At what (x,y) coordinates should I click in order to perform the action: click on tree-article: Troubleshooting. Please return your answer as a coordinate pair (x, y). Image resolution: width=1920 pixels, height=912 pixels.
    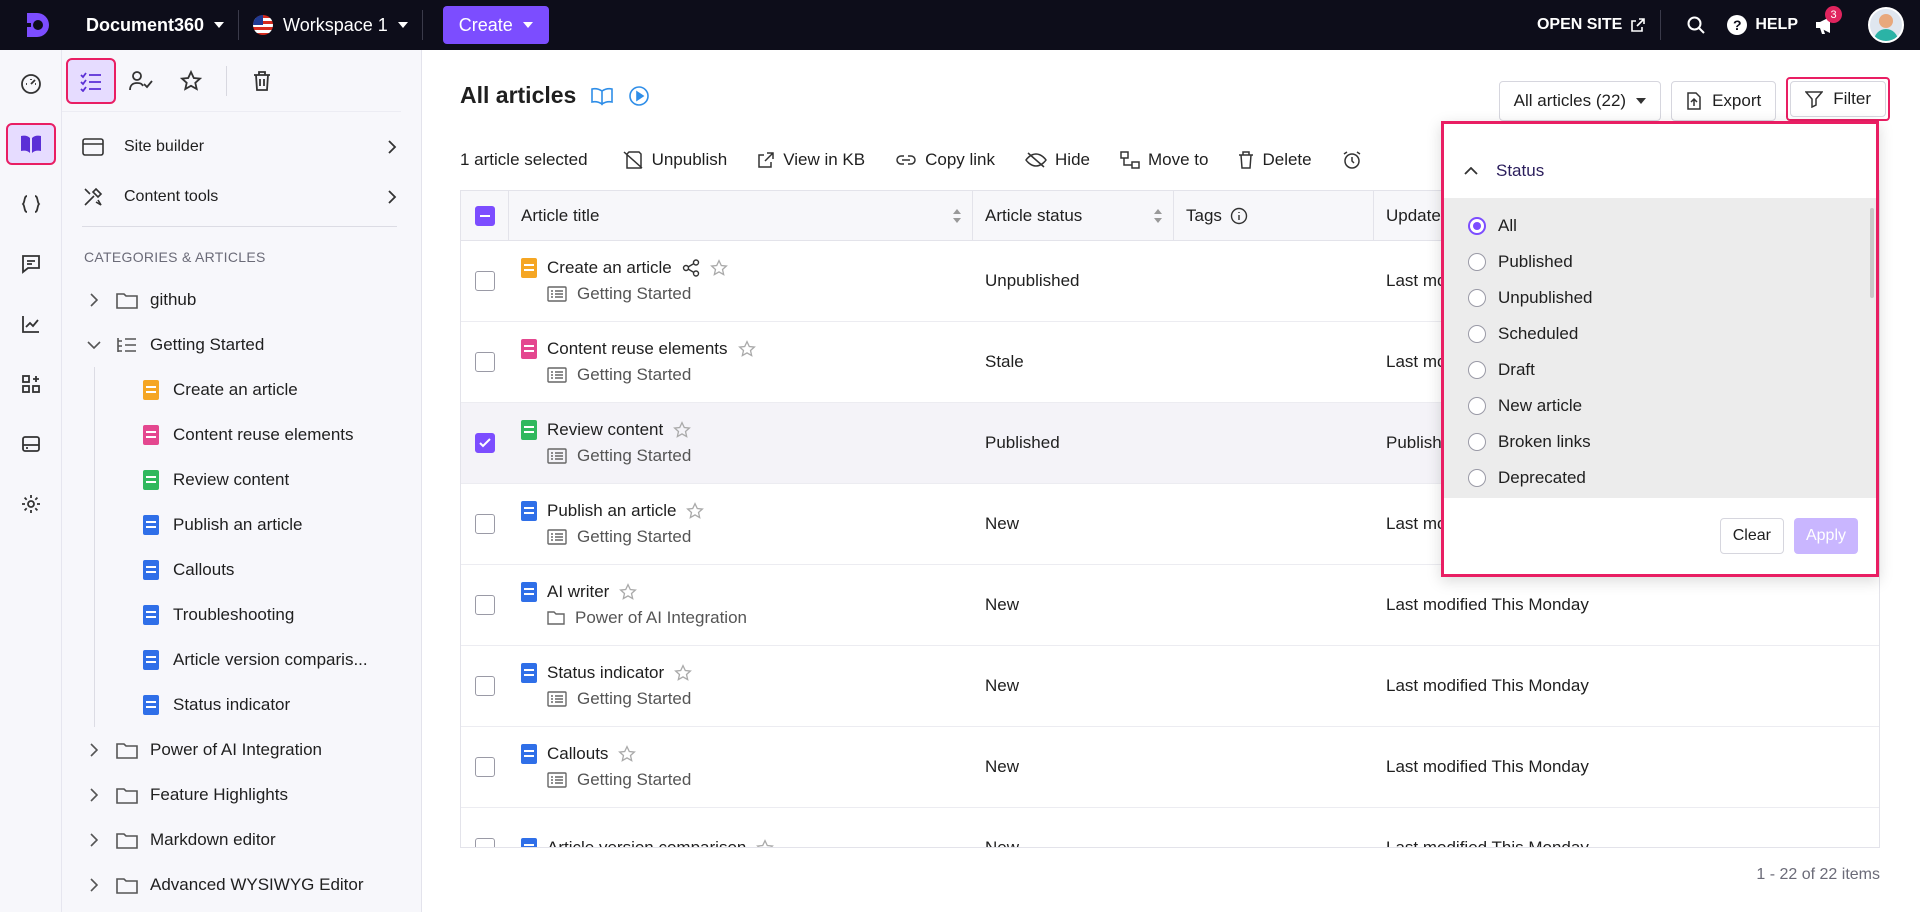
    Looking at the image, I should click on (257, 614).